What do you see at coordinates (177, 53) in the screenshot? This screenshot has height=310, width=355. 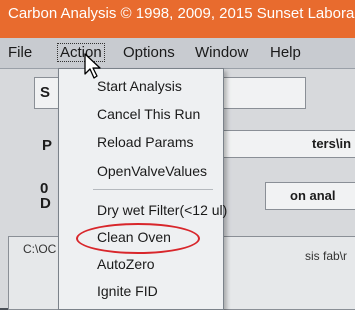 I see `menu-bar: File Action Options Window Help` at bounding box center [177, 53].